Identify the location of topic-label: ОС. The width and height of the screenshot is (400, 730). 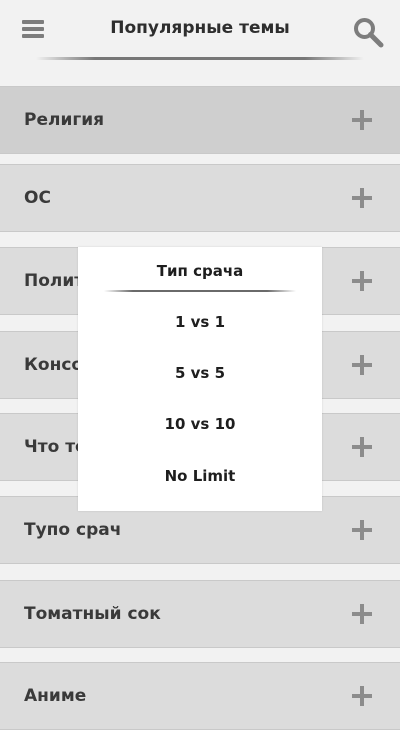
(37, 198).